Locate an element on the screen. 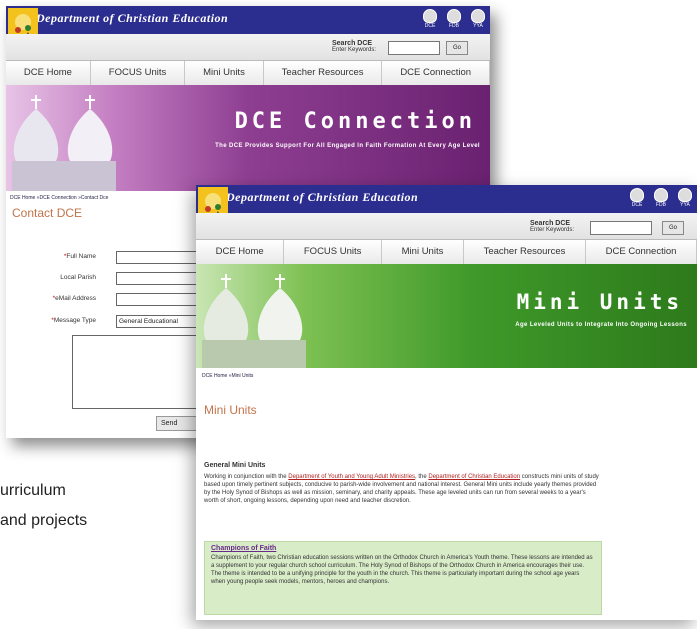 The image size is (697, 629). breadcrumb: DCE Home »Mini Units is located at coordinates (227, 376).